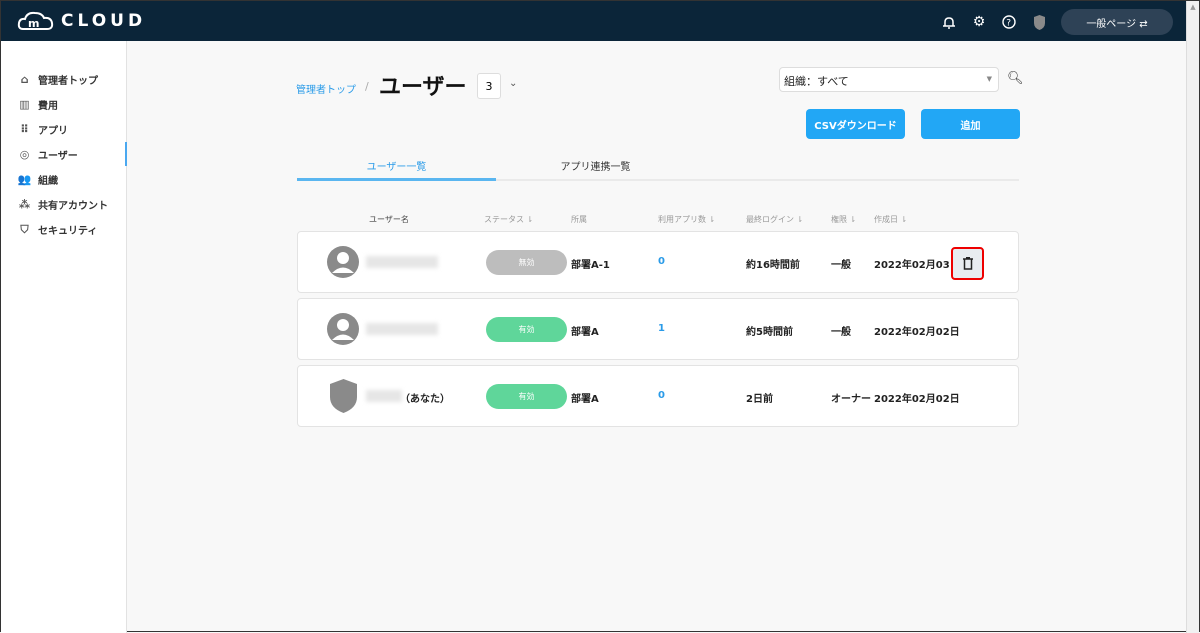 This screenshot has width=1200, height=633. What do you see at coordinates (1039, 22) in the screenshot?
I see `shield-icon` at bounding box center [1039, 22].